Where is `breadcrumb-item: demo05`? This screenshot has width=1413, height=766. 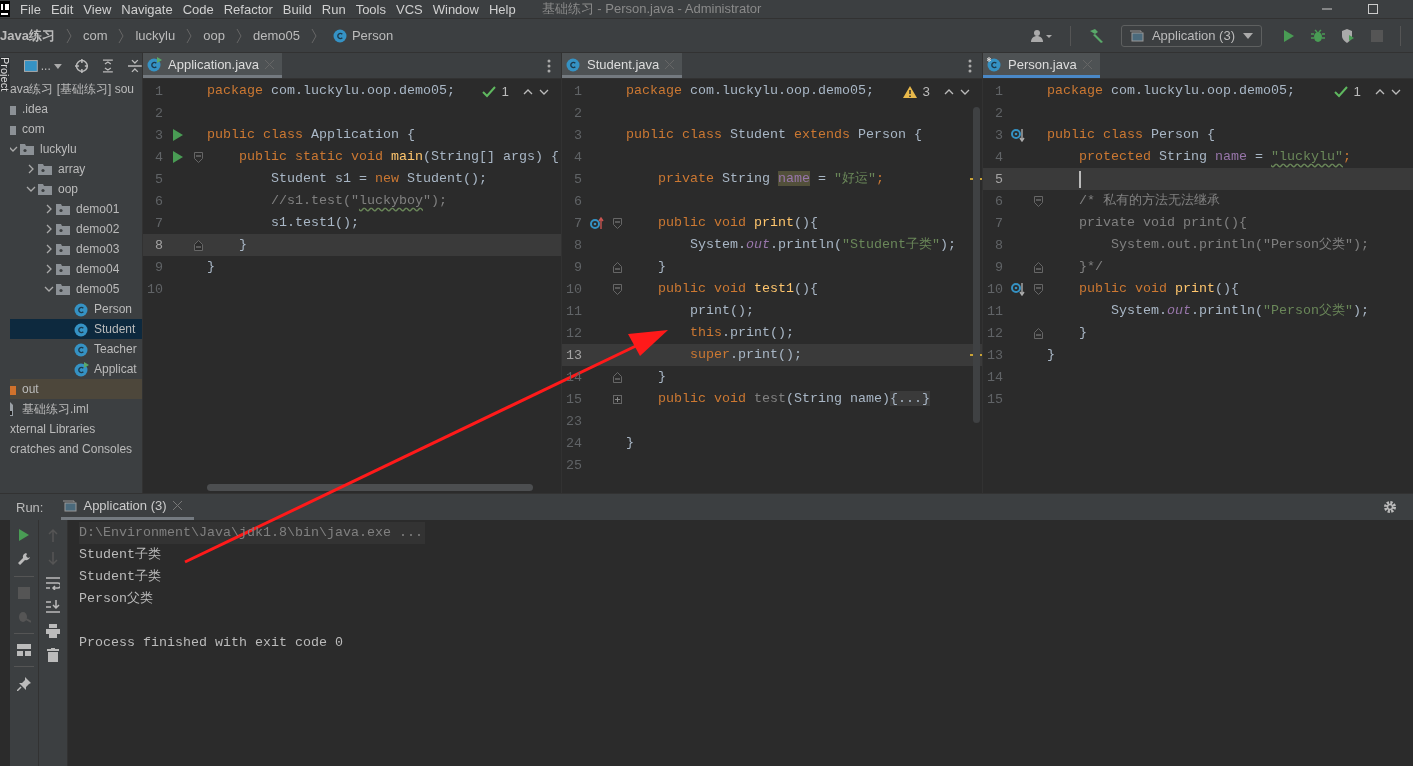 breadcrumb-item: demo05 is located at coordinates (276, 35).